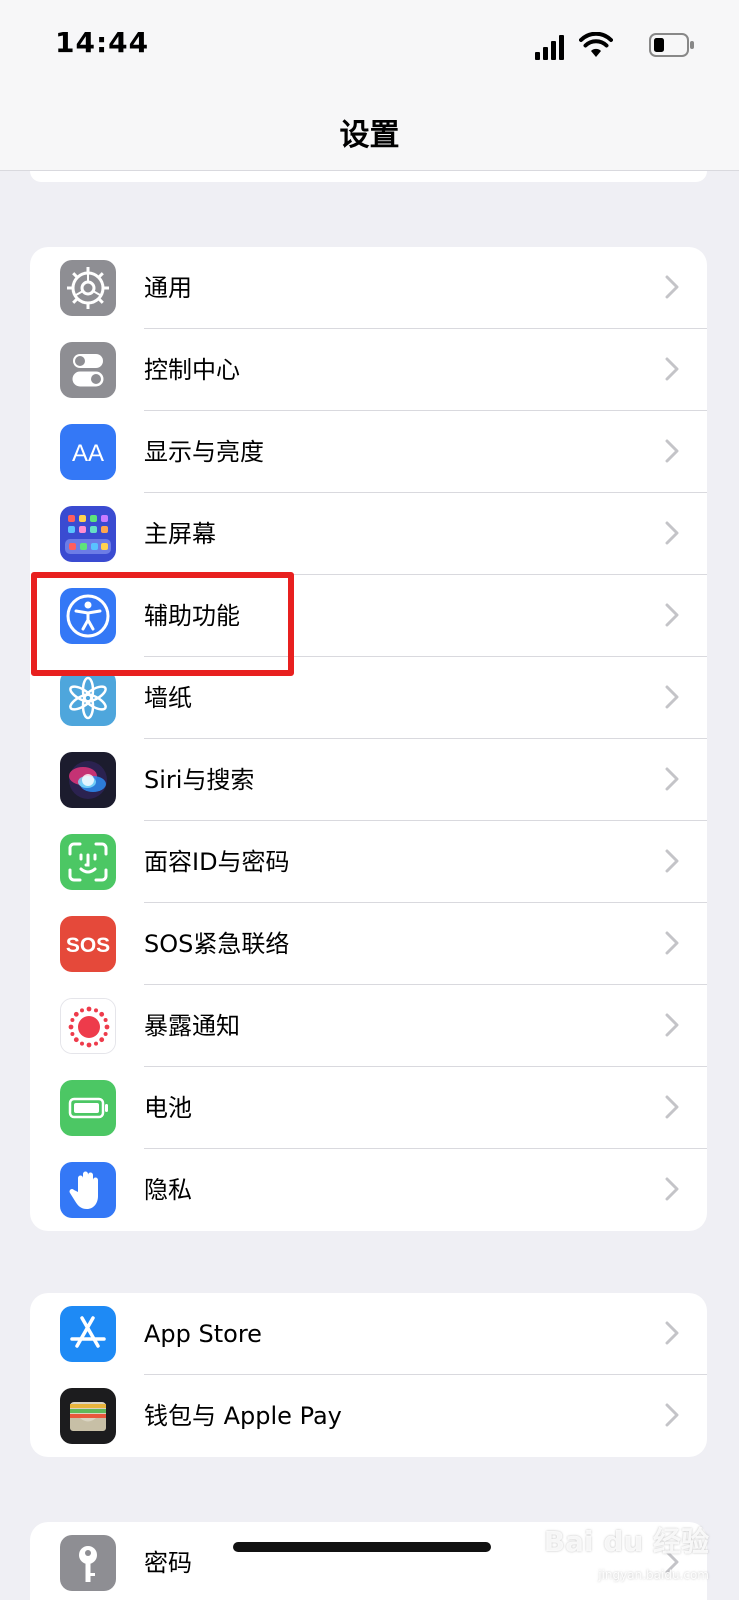  What do you see at coordinates (192, 370) in the screenshot?
I see `row-label: 控制中心` at bounding box center [192, 370].